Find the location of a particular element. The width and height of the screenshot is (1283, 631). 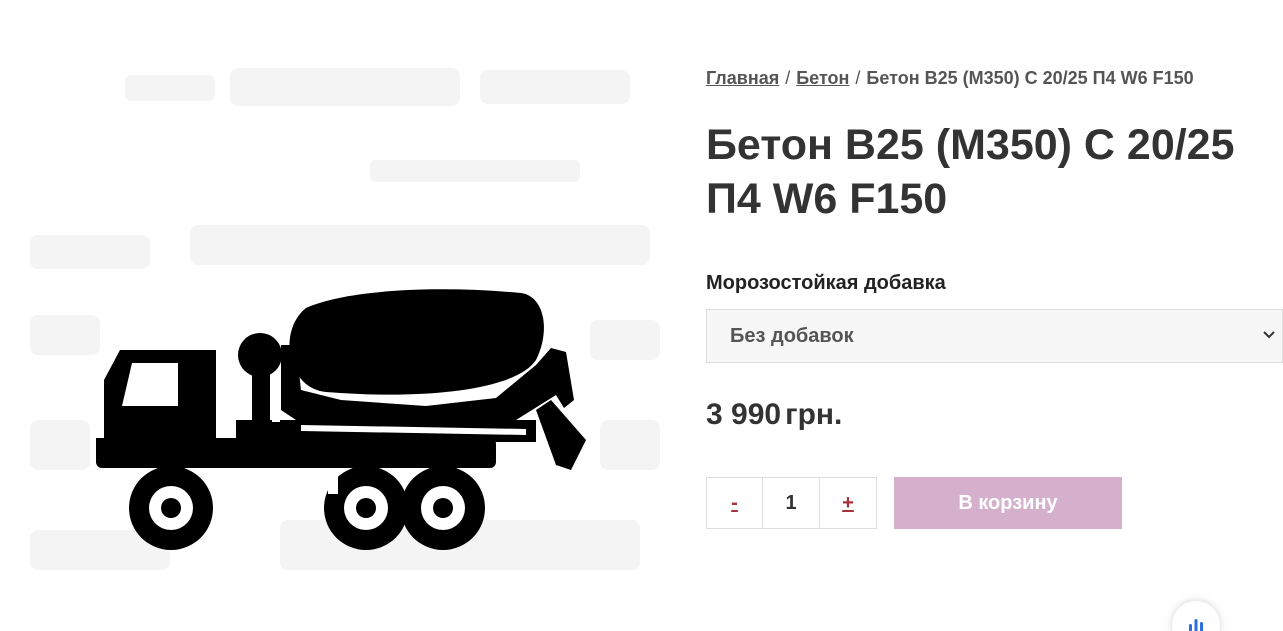

add-to-cart-button: В корзину is located at coordinates (1008, 503).